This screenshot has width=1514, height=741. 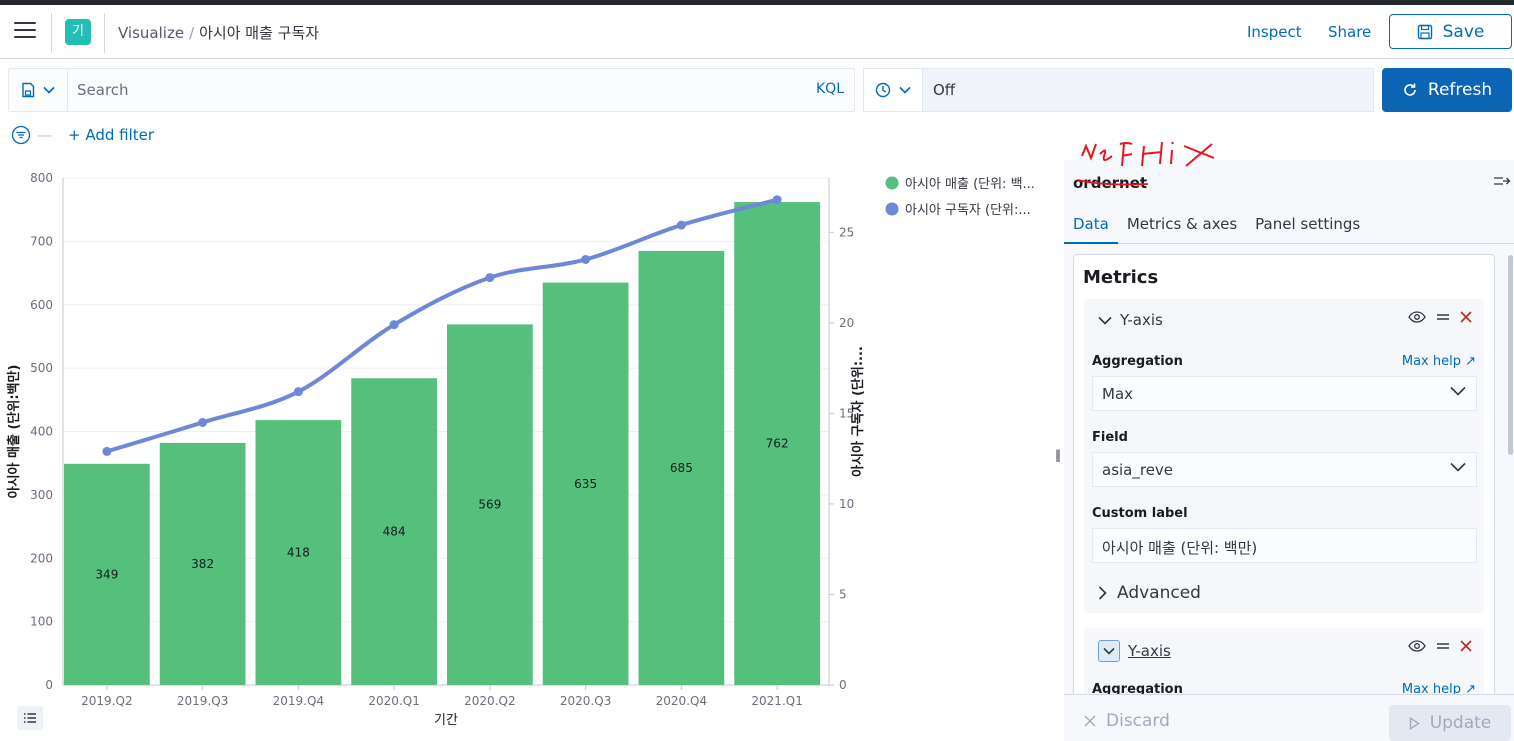 What do you see at coordinates (681, 468) in the screenshot?
I see `bar-value-label: 685` at bounding box center [681, 468].